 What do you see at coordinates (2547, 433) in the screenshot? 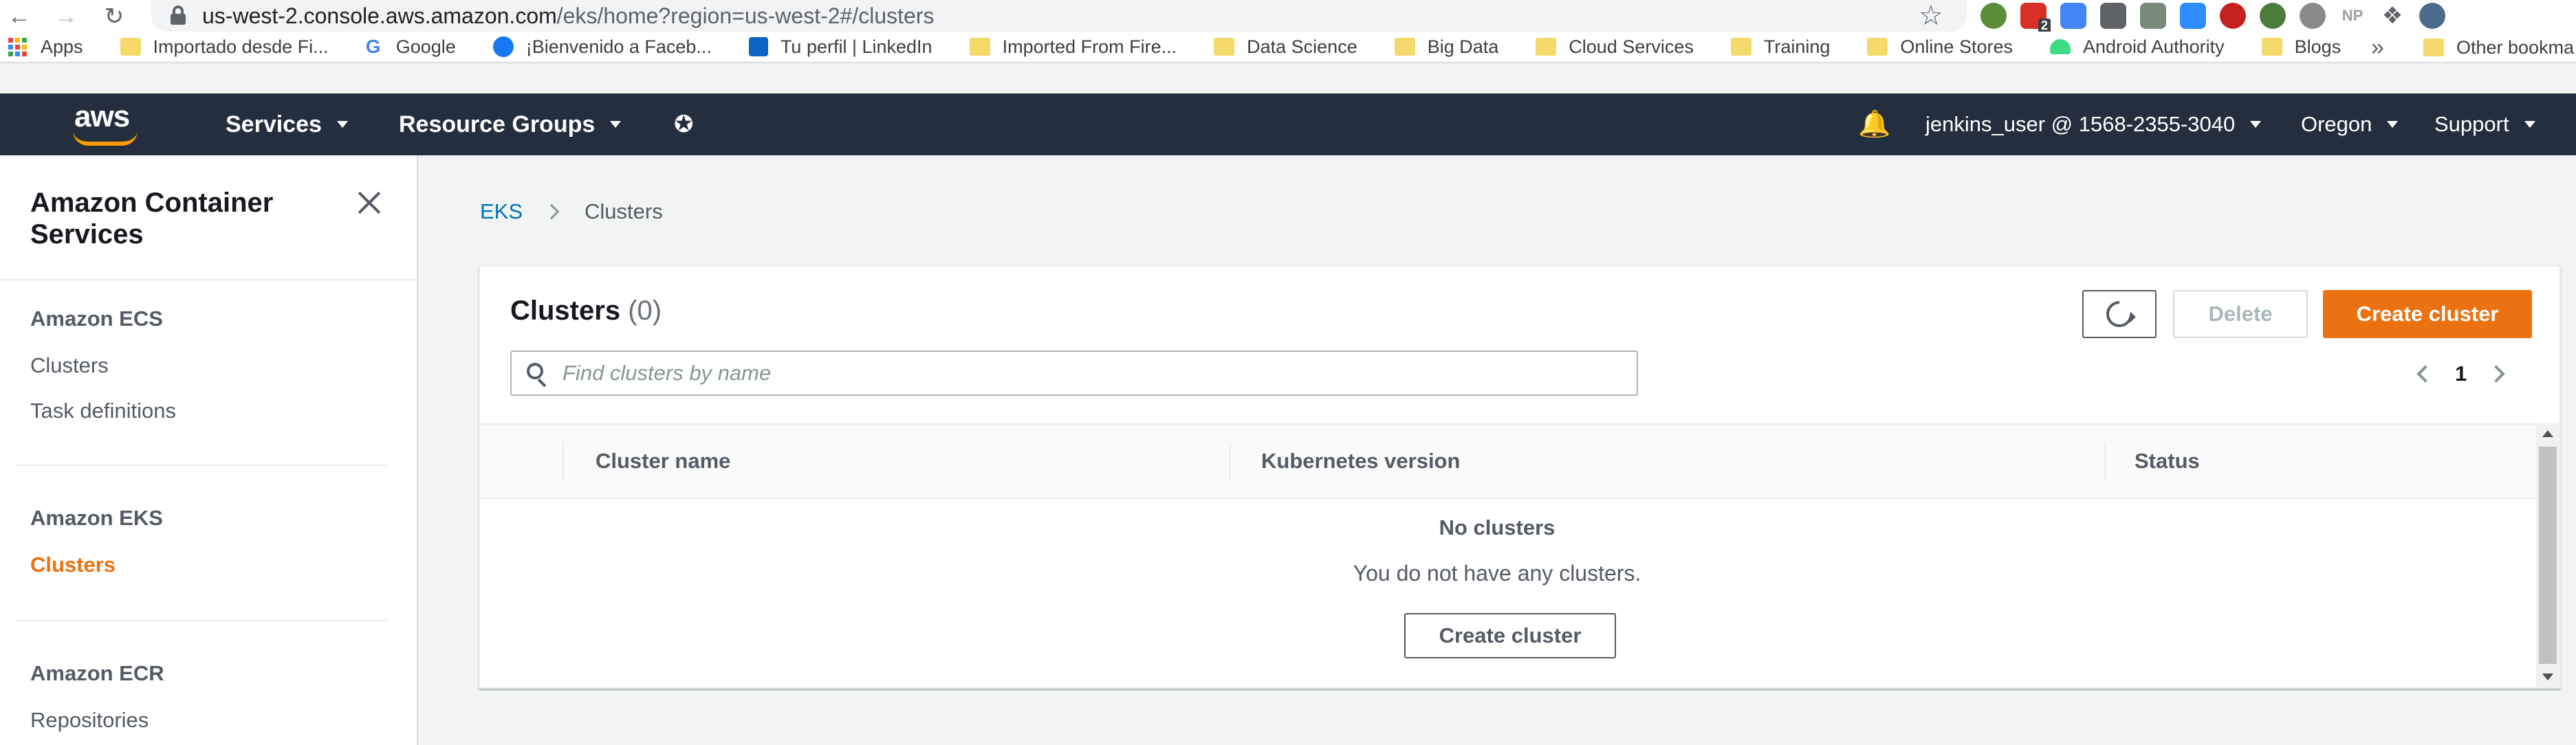
I see `scroll-up-arrow-icon` at bounding box center [2547, 433].